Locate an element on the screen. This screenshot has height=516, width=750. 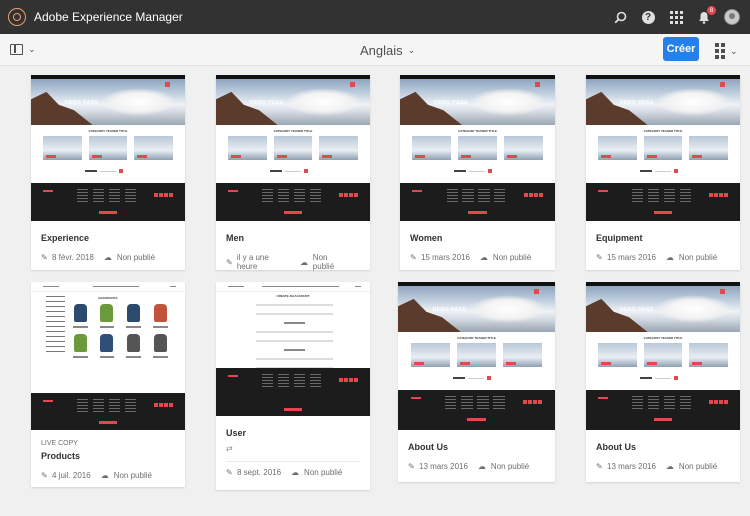
view-switcher-icon is located at coordinates (720, 51).